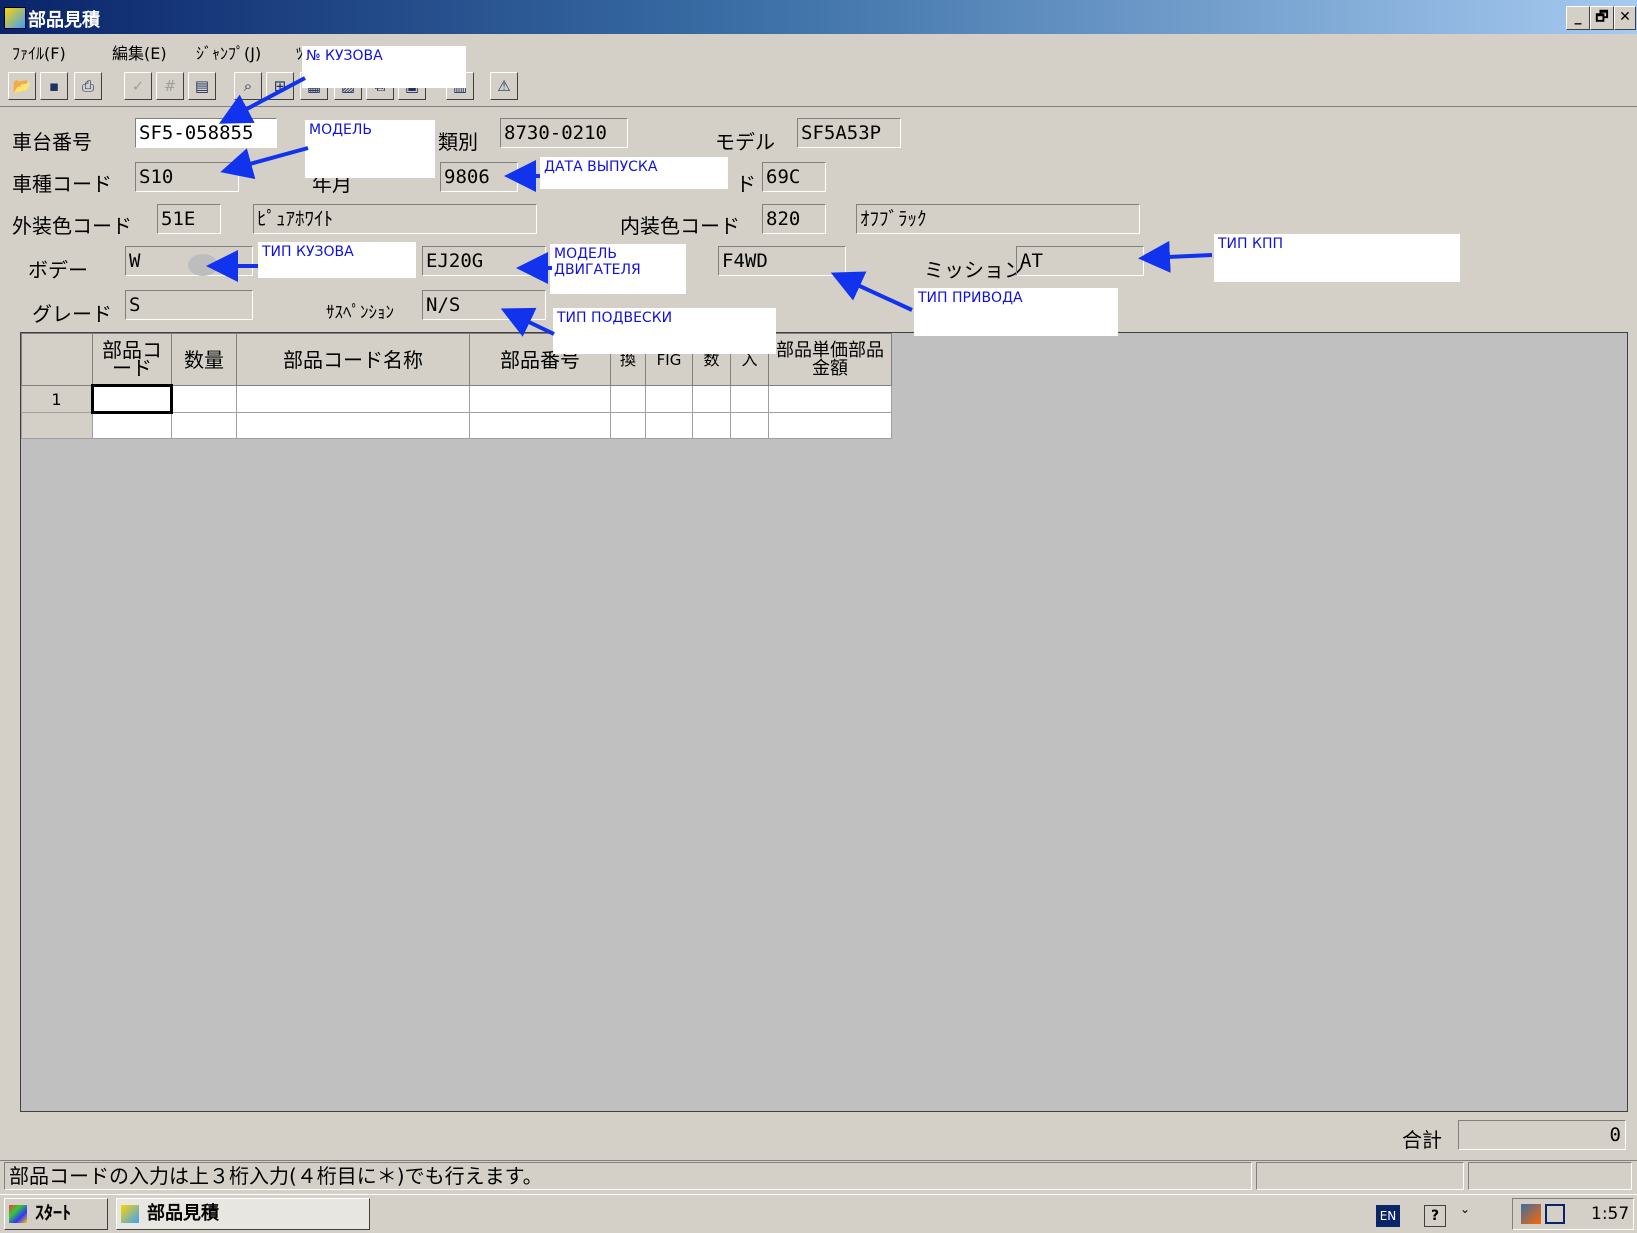  Describe the element at coordinates (1388, 1216) in the screenshot. I see `language-indicator: EN` at that location.